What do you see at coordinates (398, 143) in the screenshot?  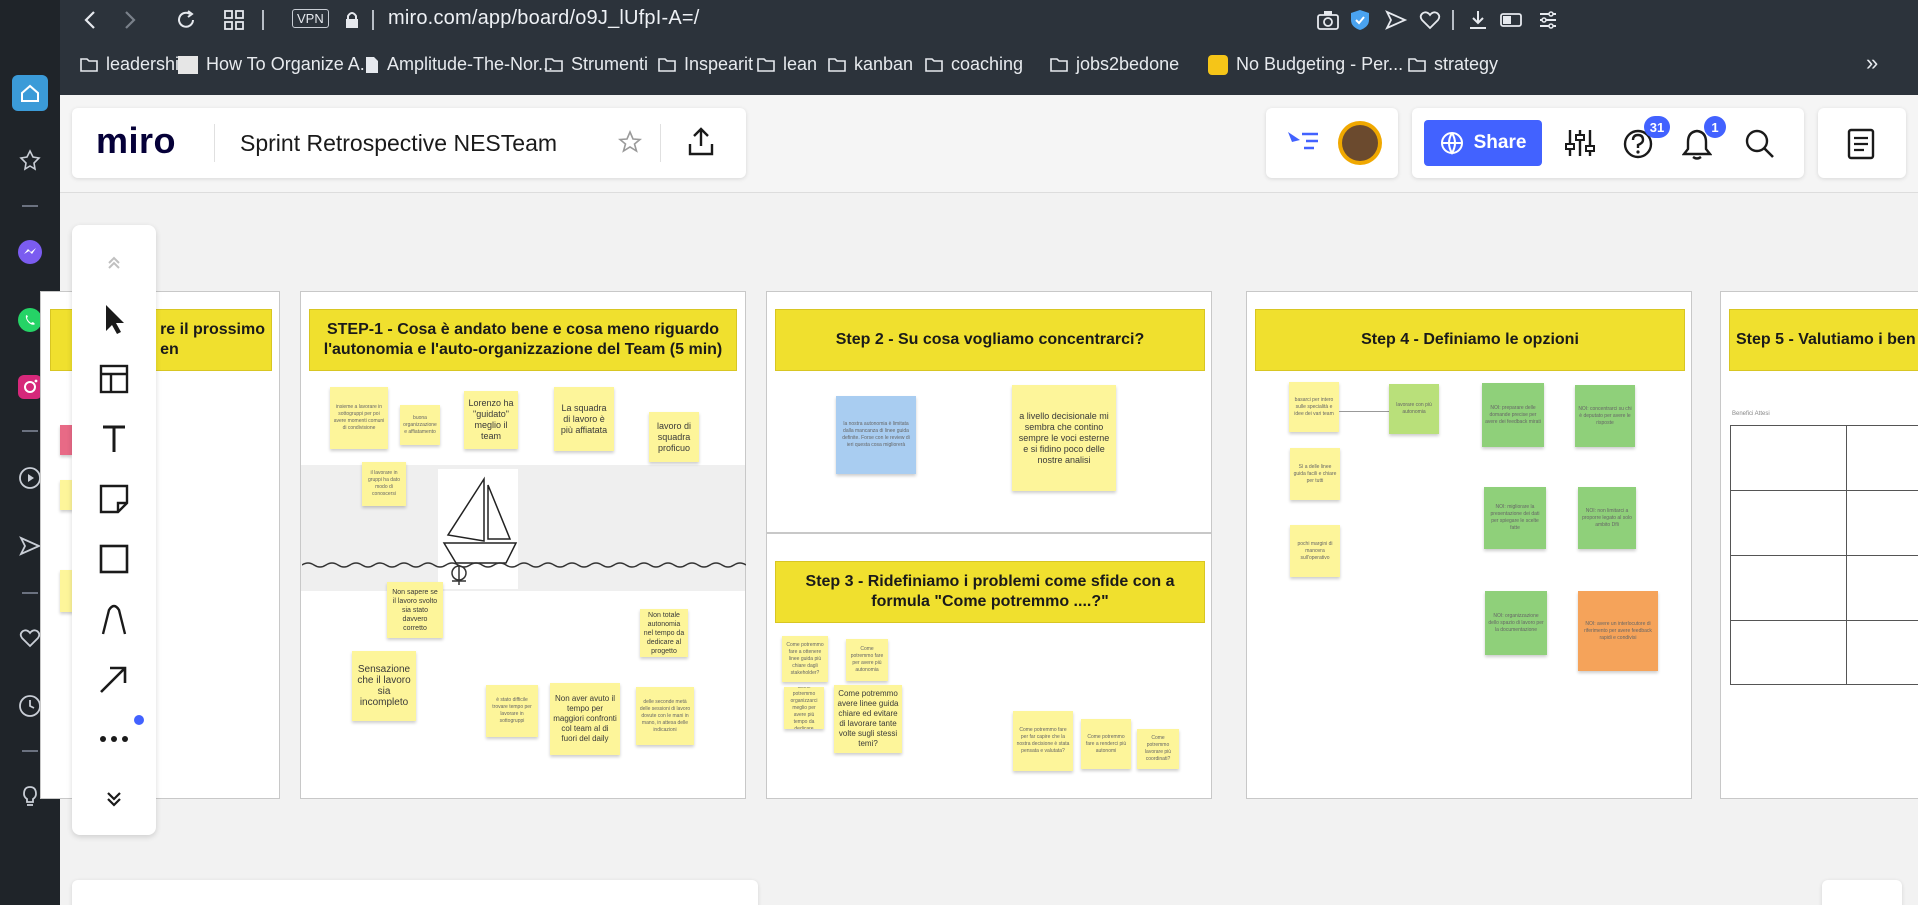 I see `board-title: Sprint Retrospective NESTeam` at bounding box center [398, 143].